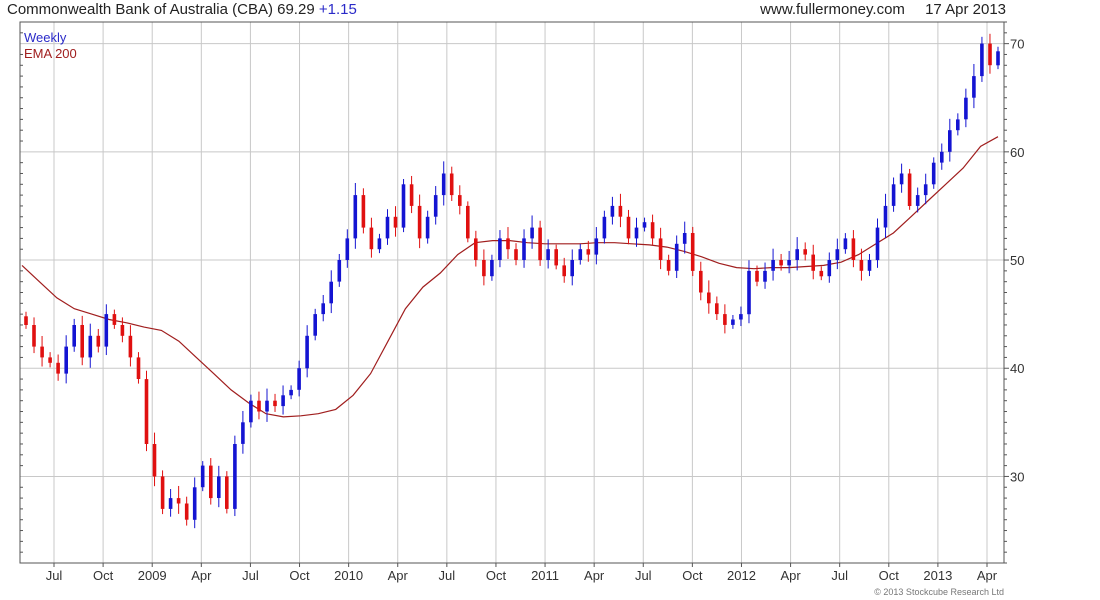 The image size is (1100, 600). What do you see at coordinates (1017, 260) in the screenshot?
I see `y-tick-label: 50` at bounding box center [1017, 260].